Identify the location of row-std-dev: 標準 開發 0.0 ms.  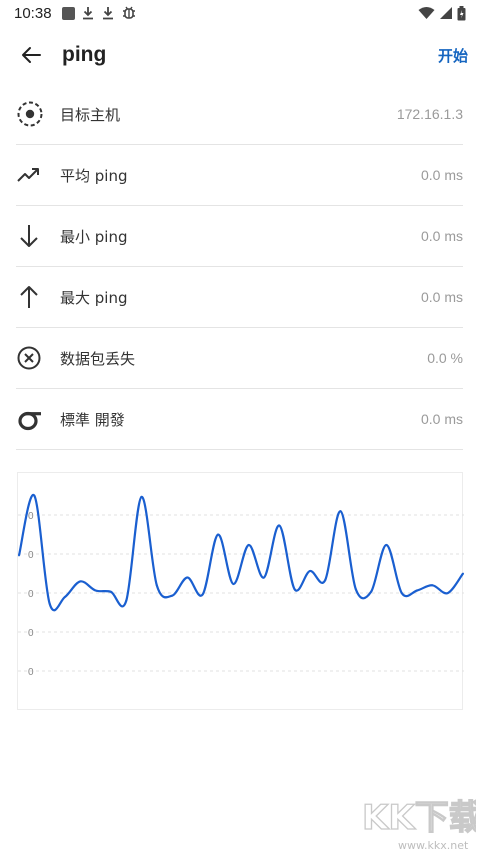
(239, 419).